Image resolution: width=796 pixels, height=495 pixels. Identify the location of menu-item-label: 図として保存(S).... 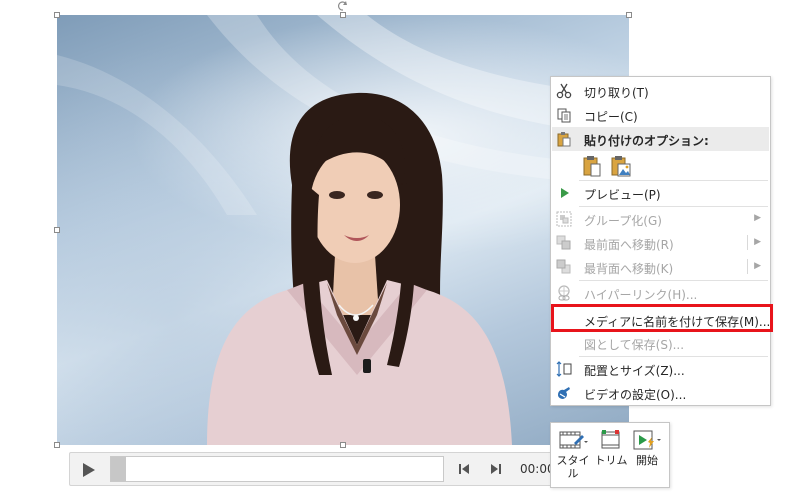
(634, 345).